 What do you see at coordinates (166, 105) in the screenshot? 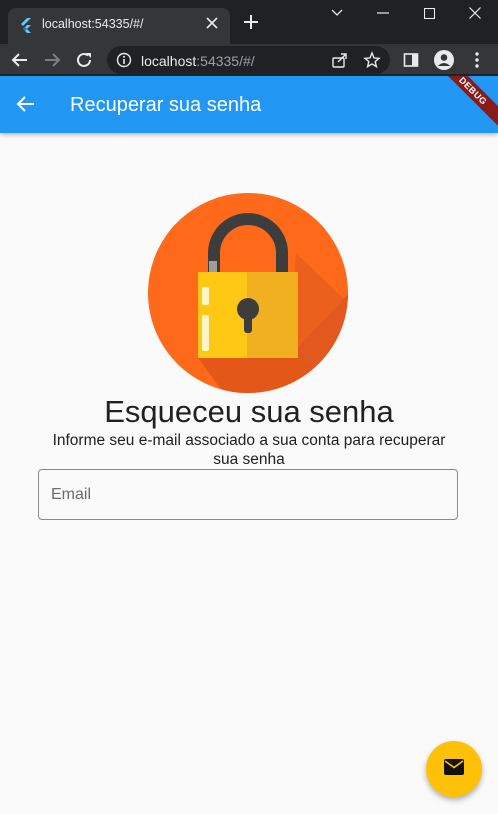
I see `page-title: Recuperar sua senha` at bounding box center [166, 105].